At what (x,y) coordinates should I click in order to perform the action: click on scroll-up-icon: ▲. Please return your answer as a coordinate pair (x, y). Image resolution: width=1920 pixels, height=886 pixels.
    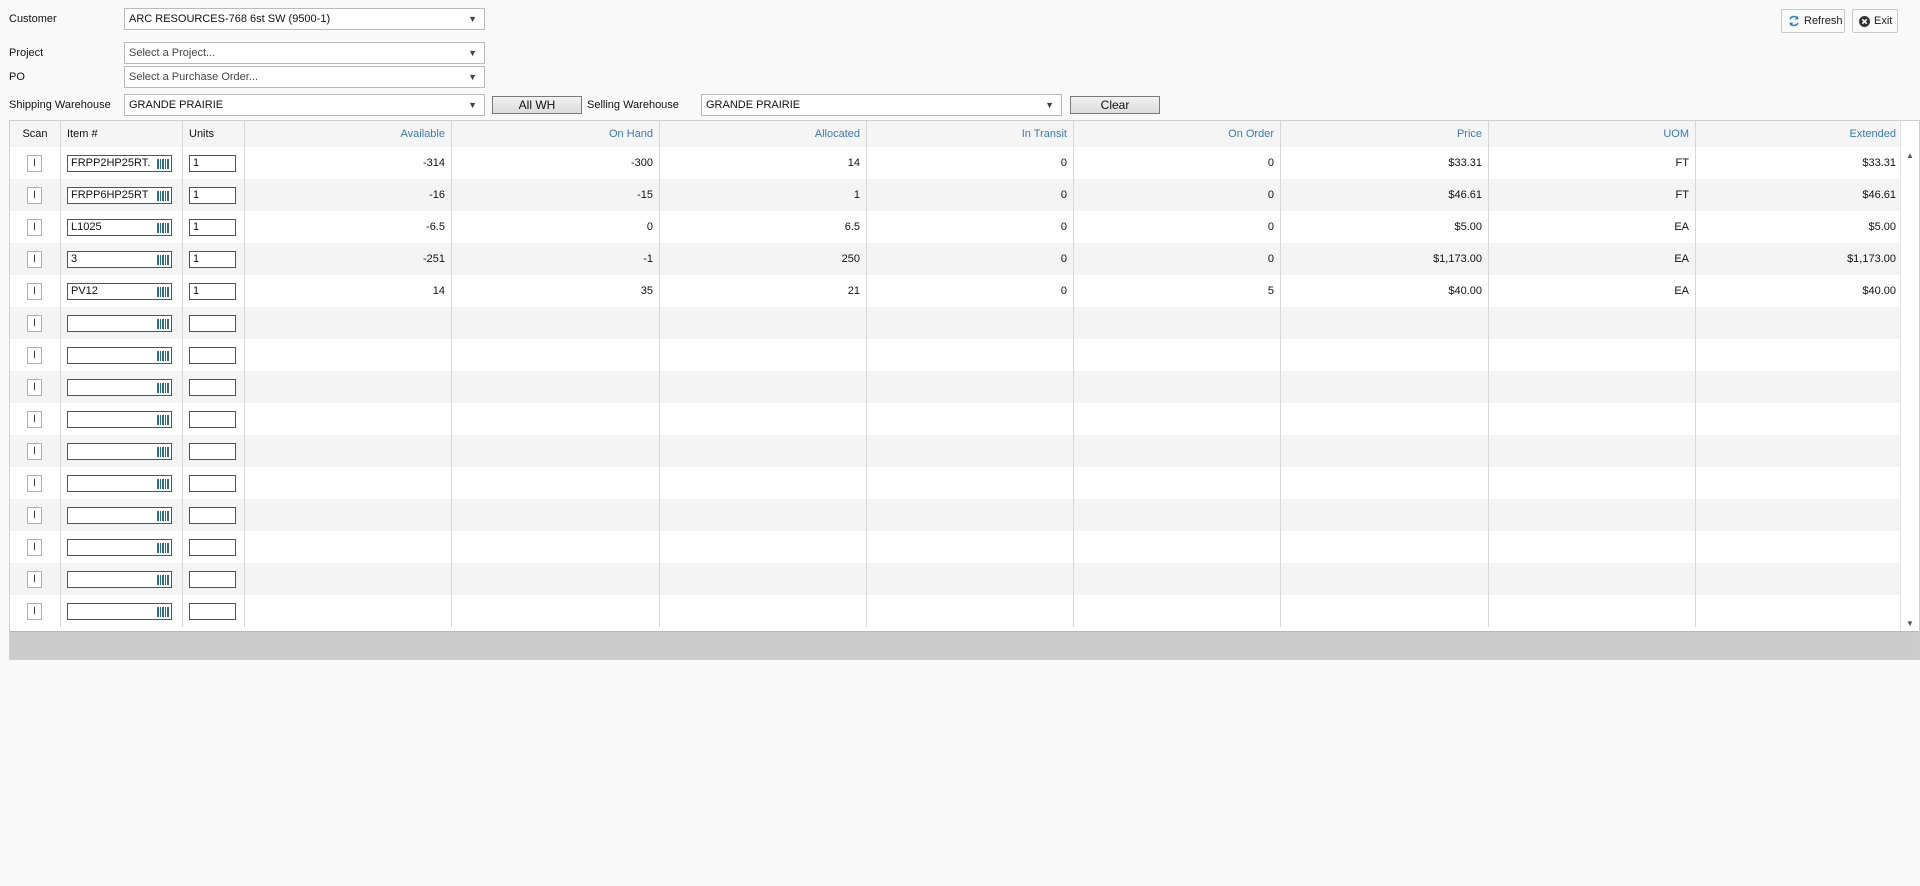
    Looking at the image, I should click on (1910, 155).